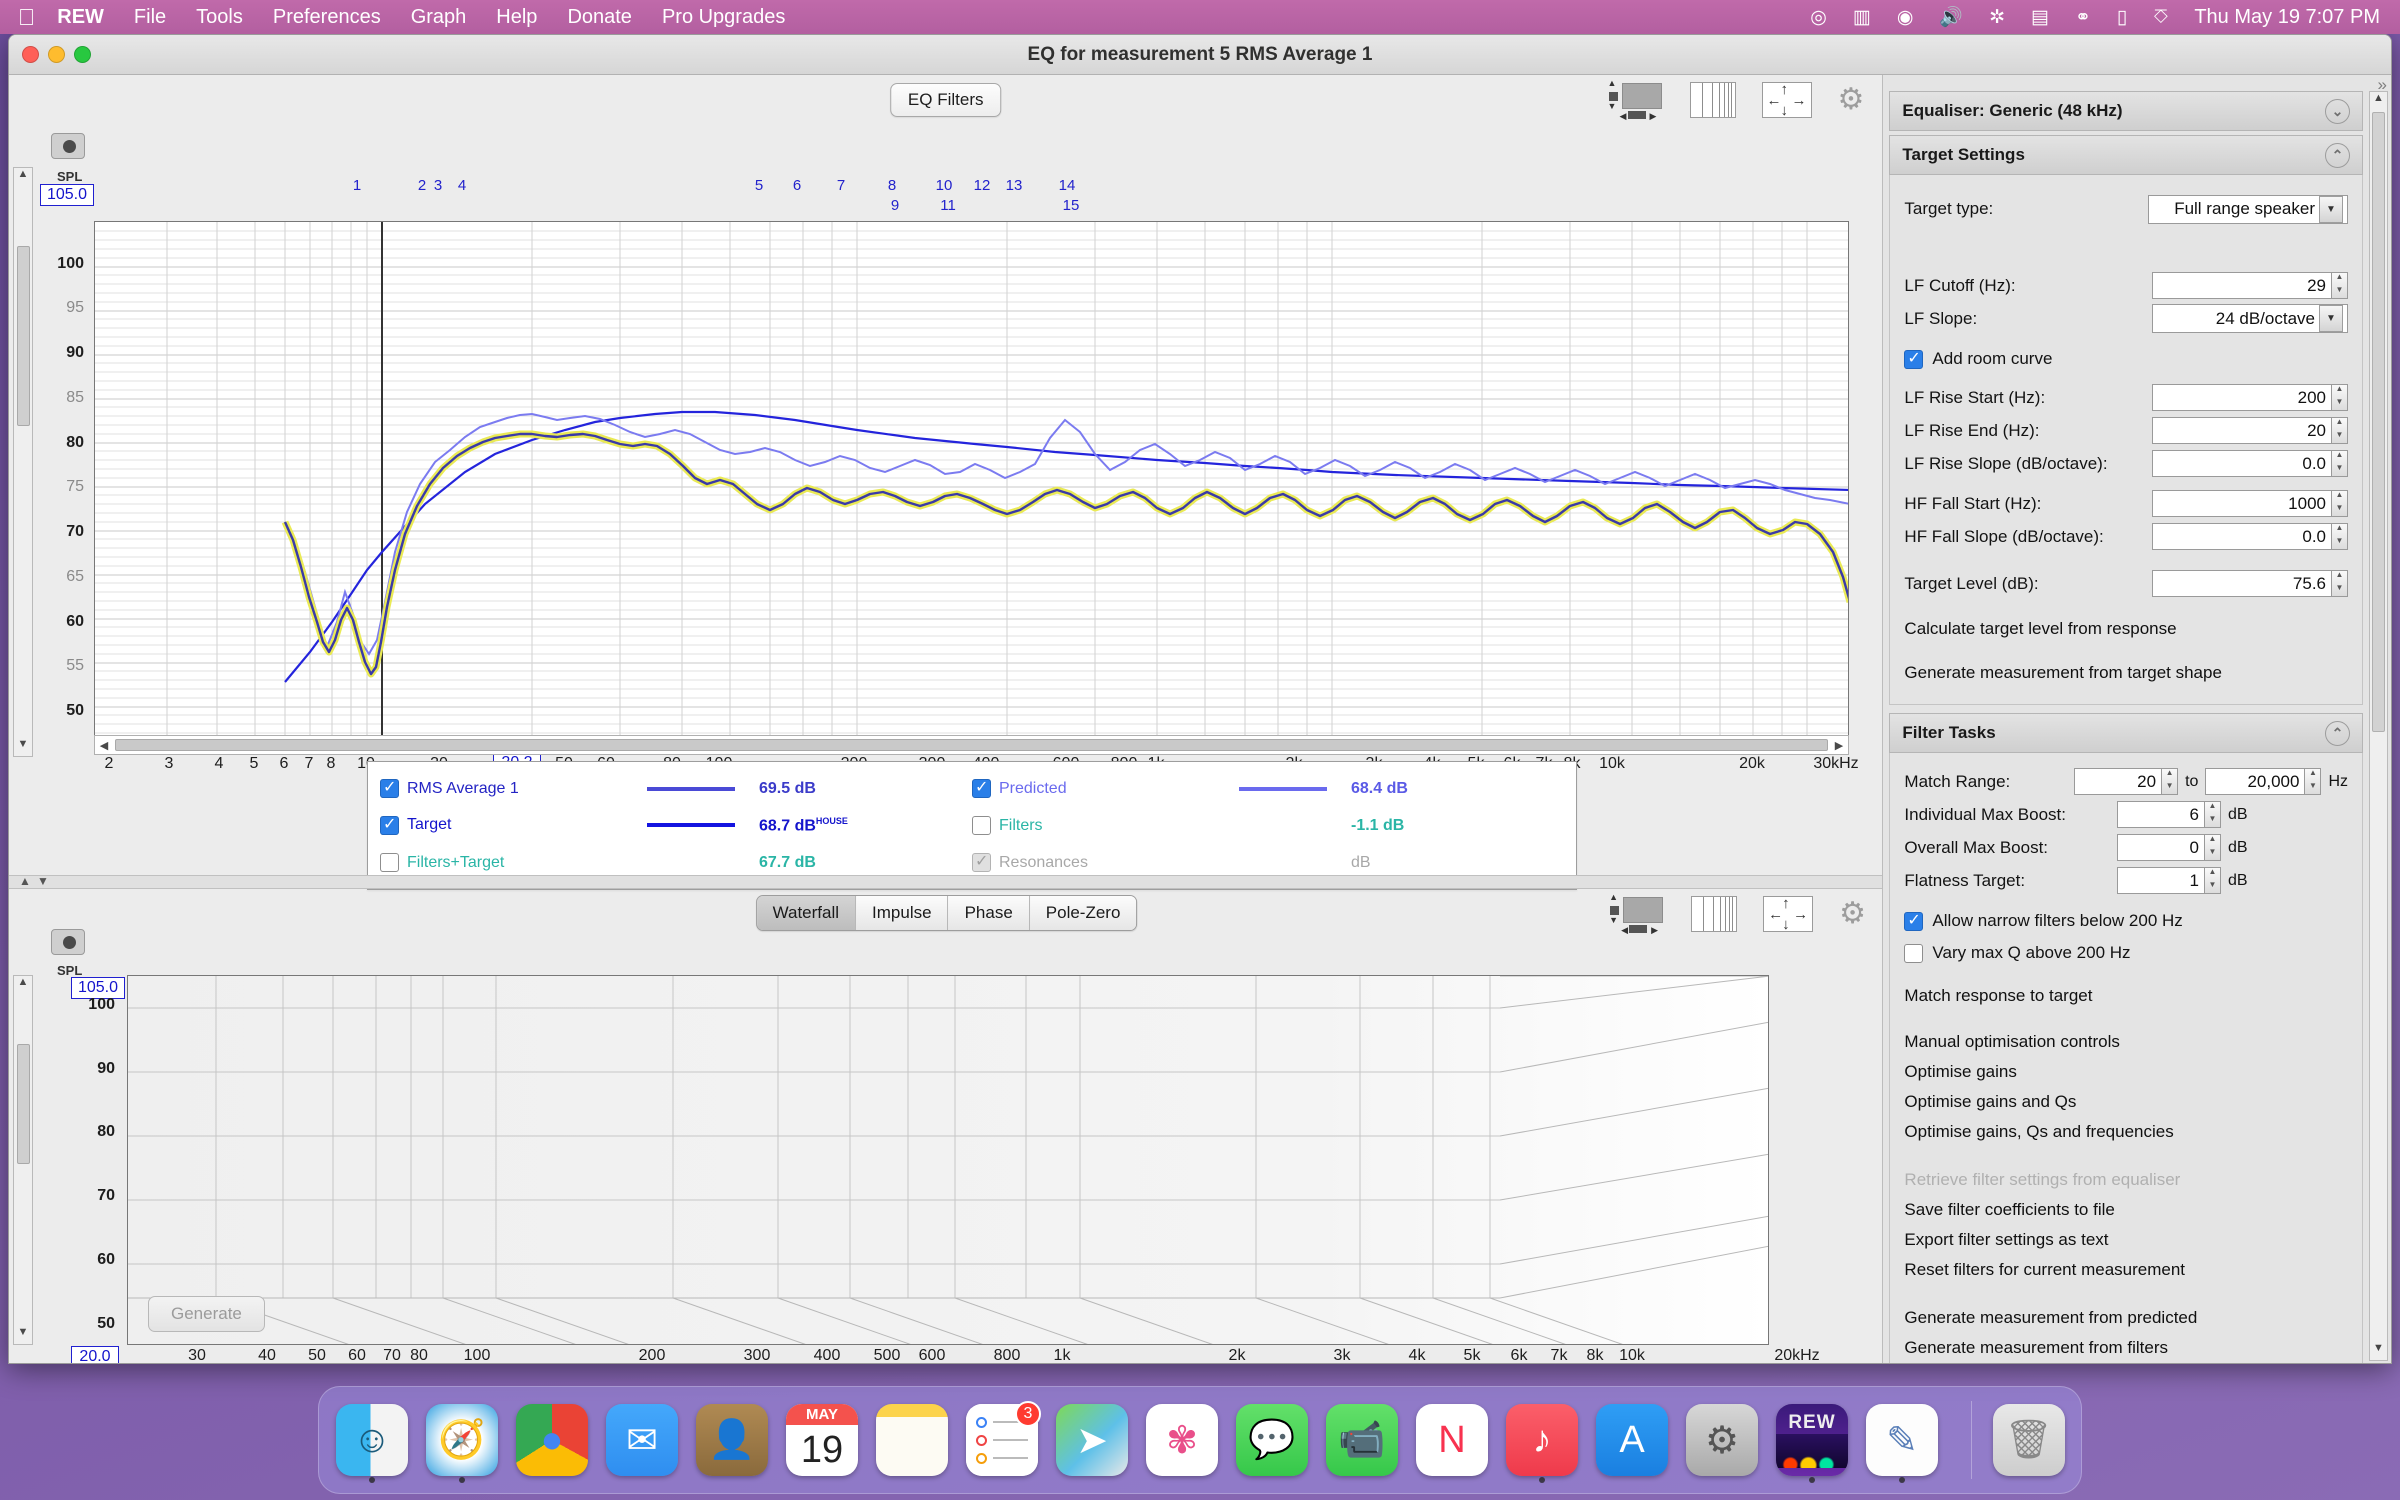 The image size is (2400, 1500). I want to click on messages-icon: 💬, so click(1272, 1440).